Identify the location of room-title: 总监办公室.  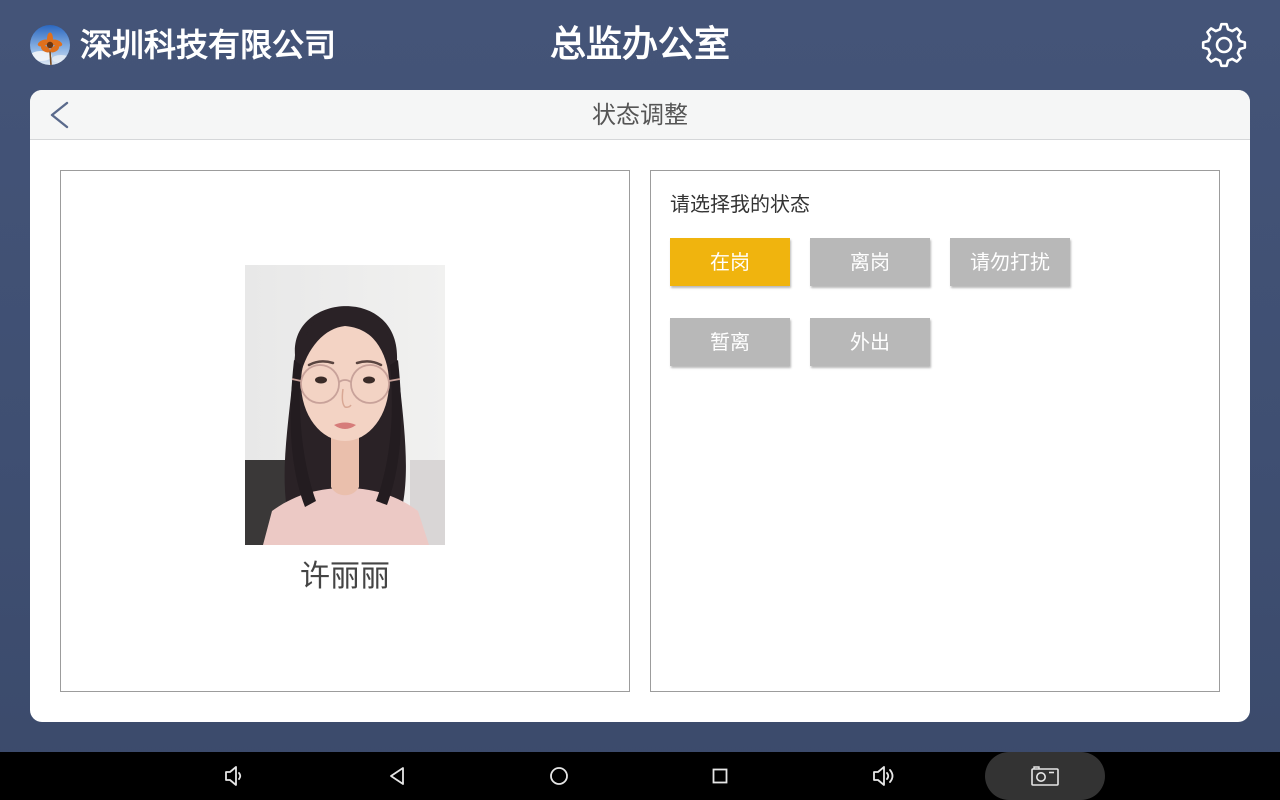
(639, 44).